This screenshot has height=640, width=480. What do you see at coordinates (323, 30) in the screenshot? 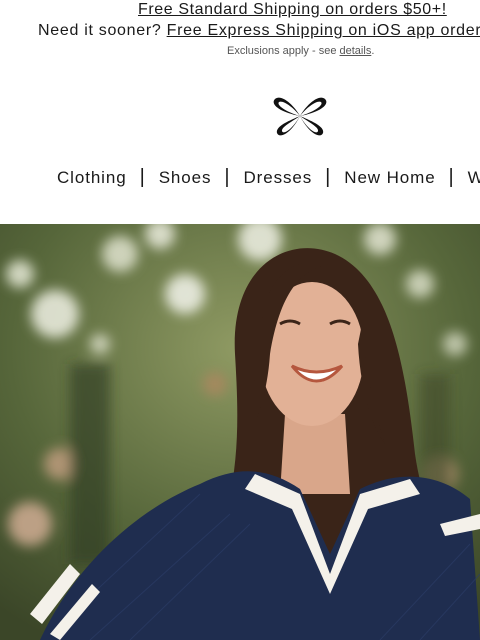
I see `express-shipping-link: Free Express Shipping on iOS app orders` at bounding box center [323, 30].